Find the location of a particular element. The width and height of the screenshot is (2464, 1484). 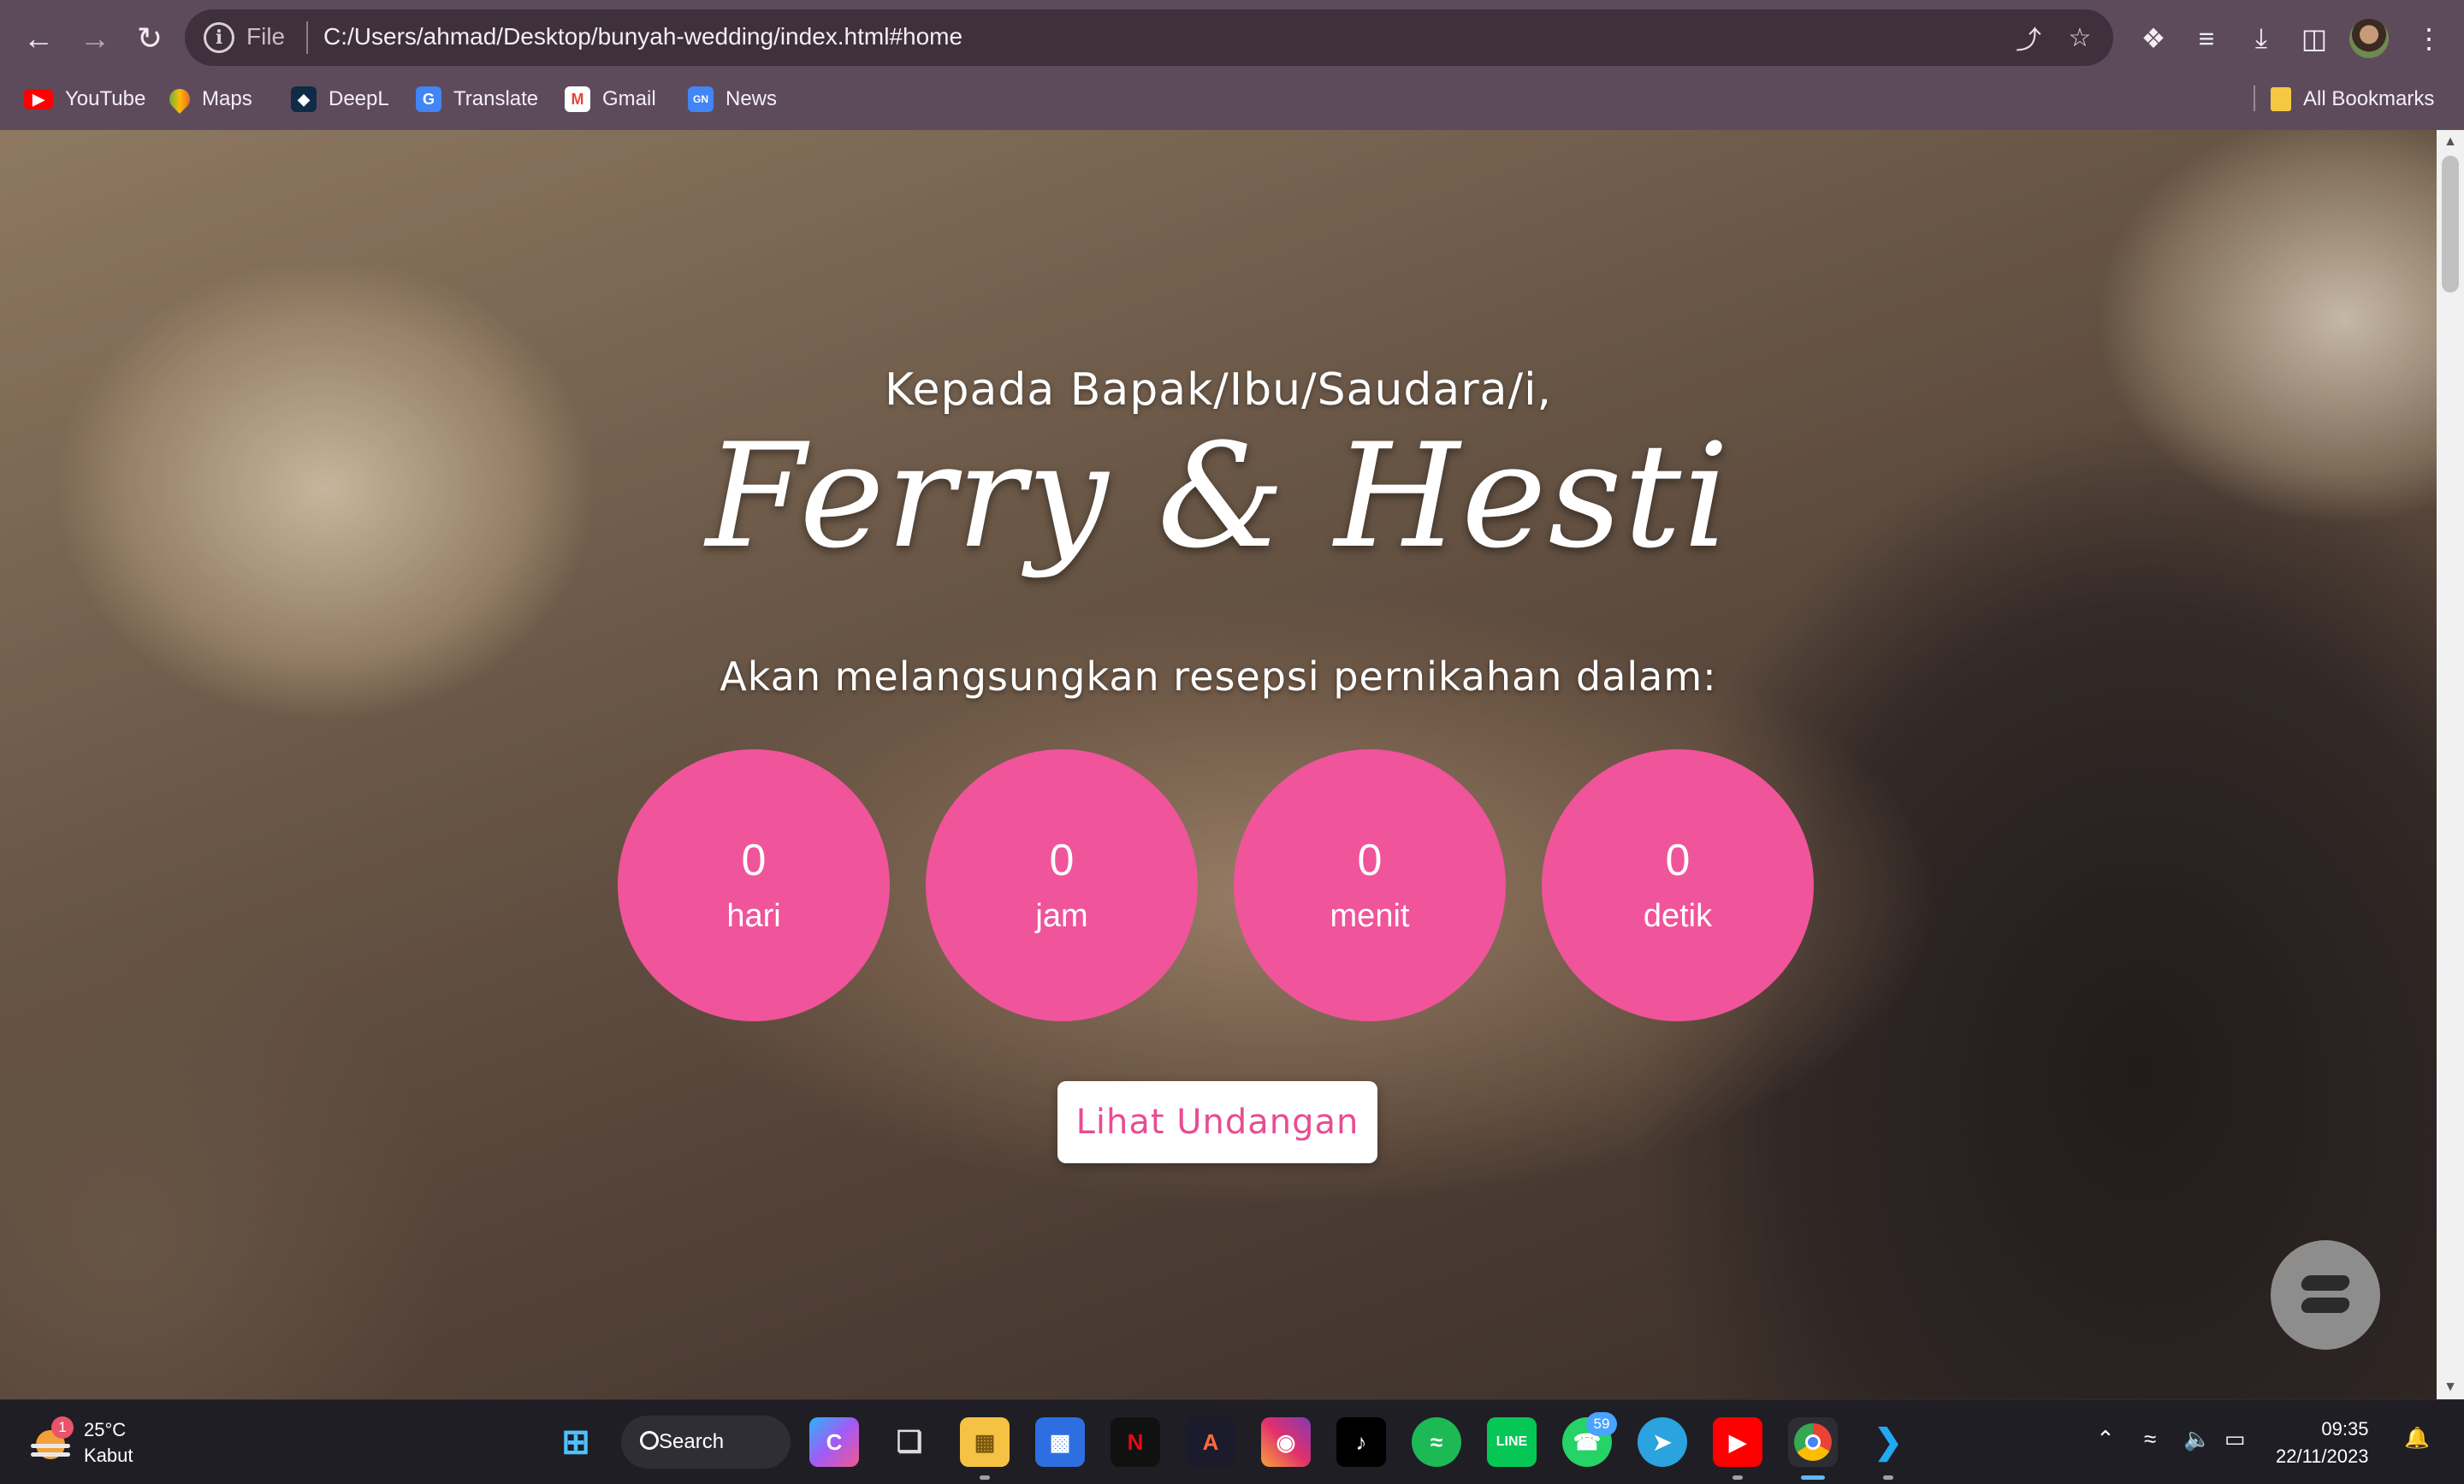

weather-desc: Kabut is located at coordinates (108, 1455).